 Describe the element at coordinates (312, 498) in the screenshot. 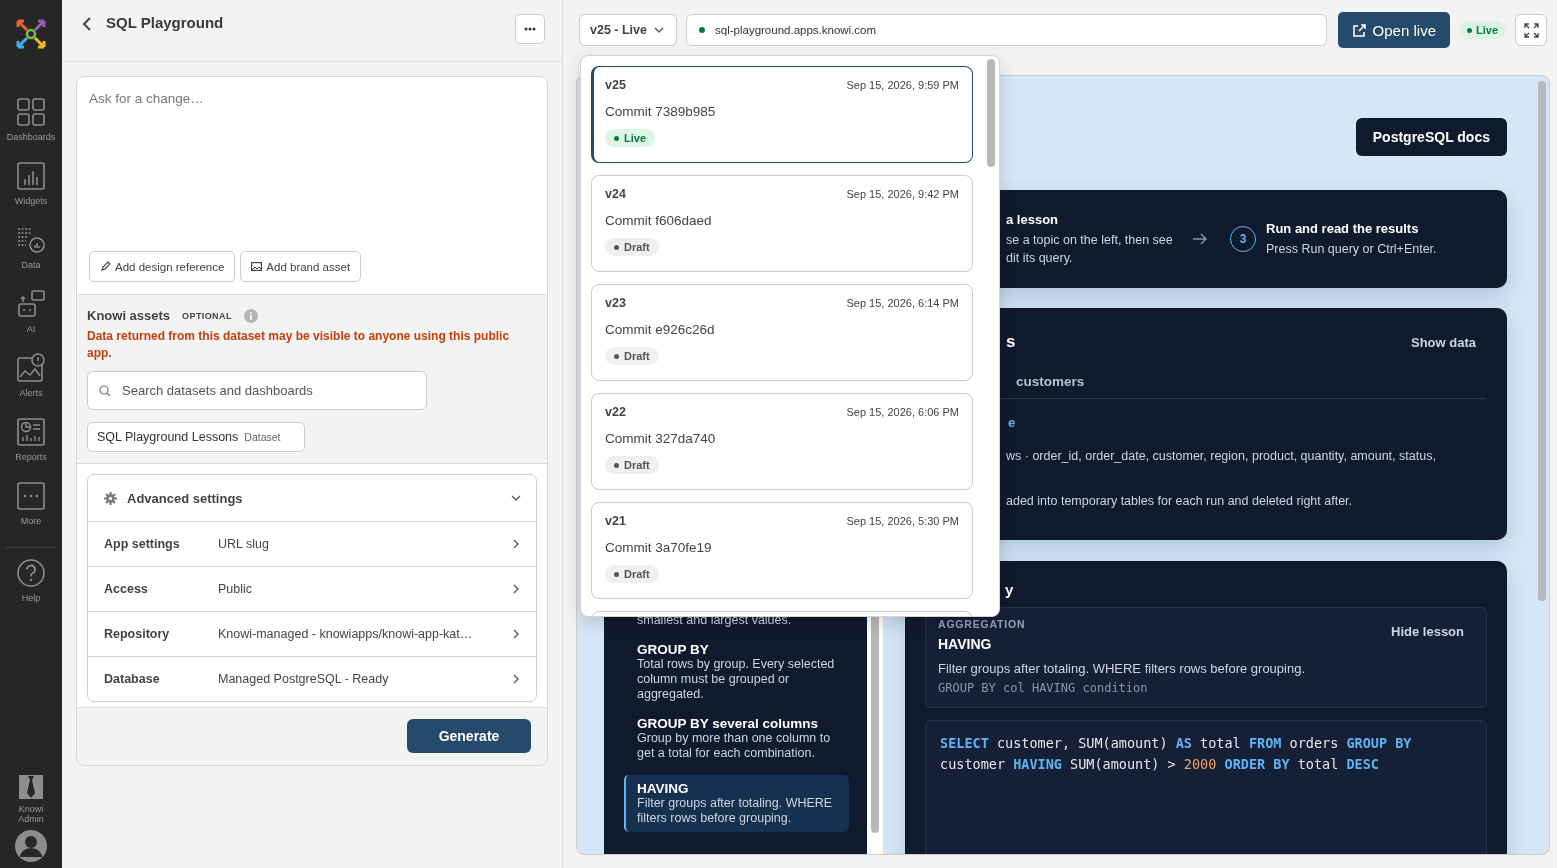

I see `settings-header: Advanced settings` at that location.